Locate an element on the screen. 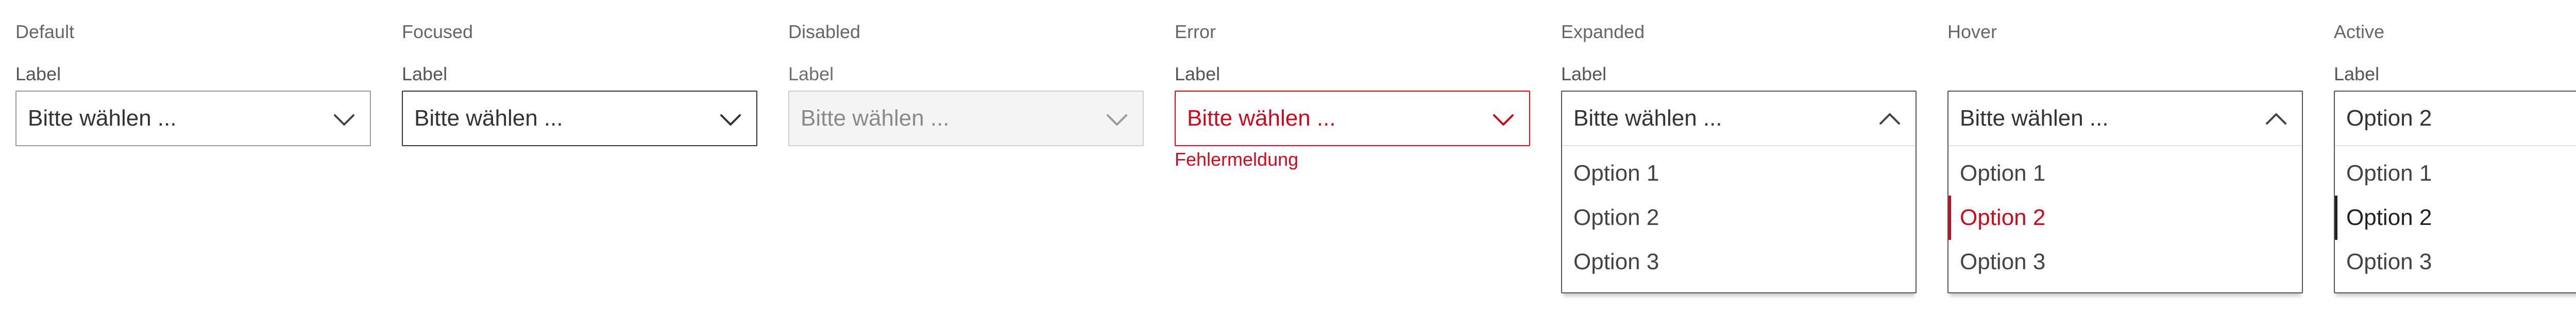 The width and height of the screenshot is (2576, 315). state-title: Active is located at coordinates (2359, 31).